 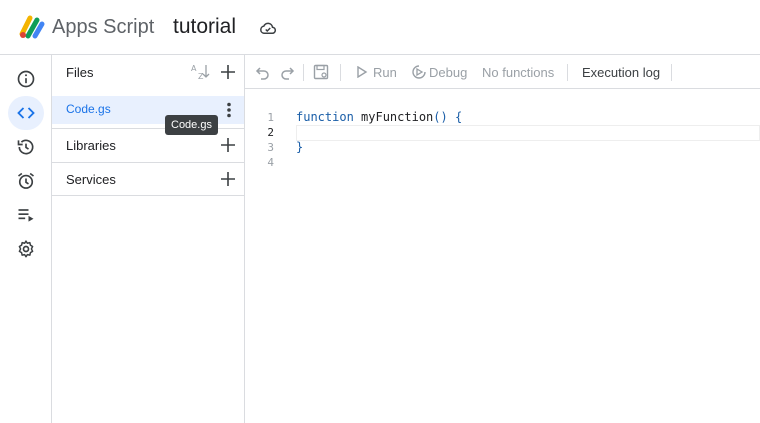 What do you see at coordinates (385, 72) in the screenshot?
I see `run-button: Run` at bounding box center [385, 72].